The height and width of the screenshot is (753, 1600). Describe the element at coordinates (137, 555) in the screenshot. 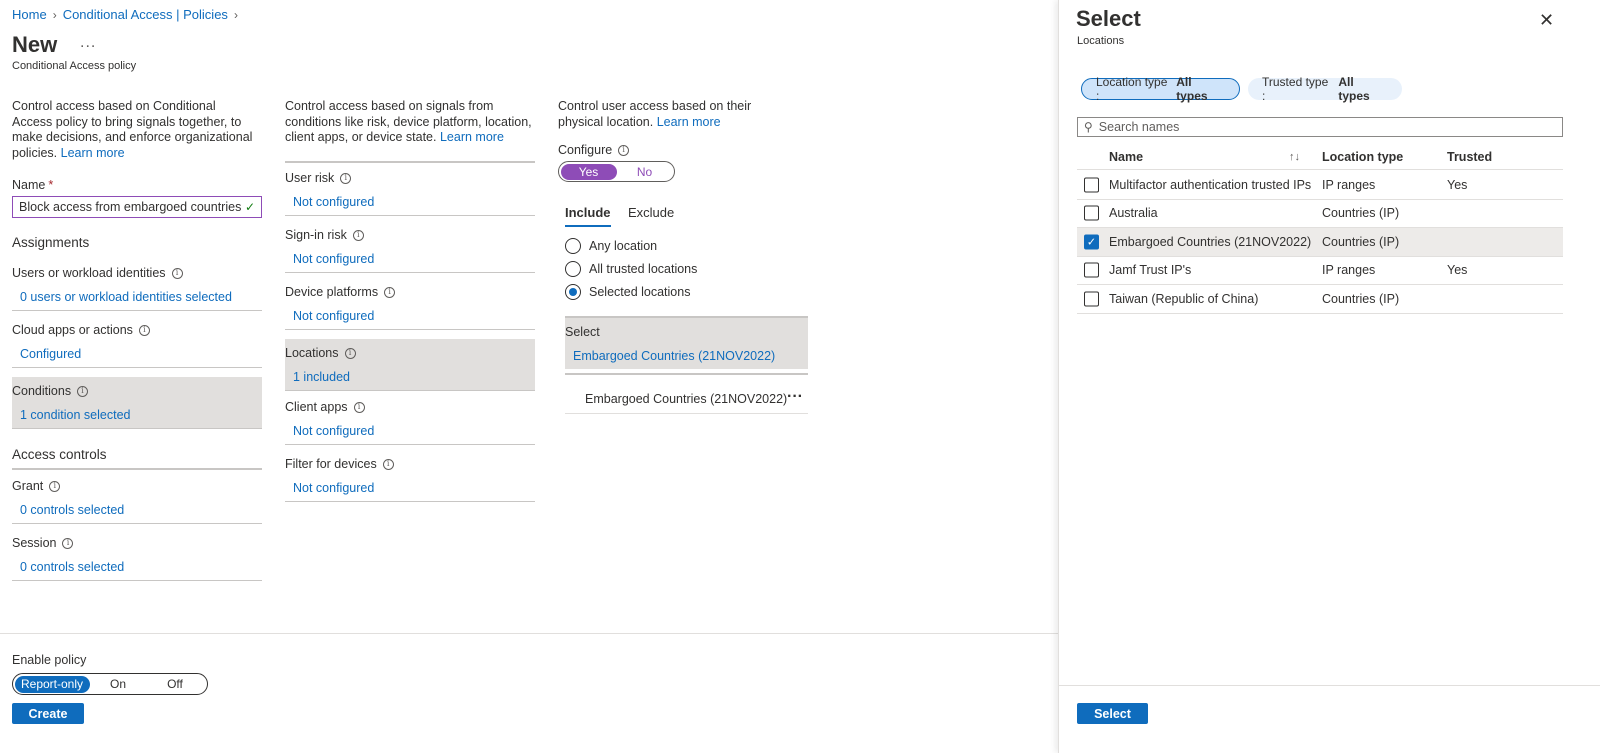

I see `session-item: Session i 0 controls selected` at that location.